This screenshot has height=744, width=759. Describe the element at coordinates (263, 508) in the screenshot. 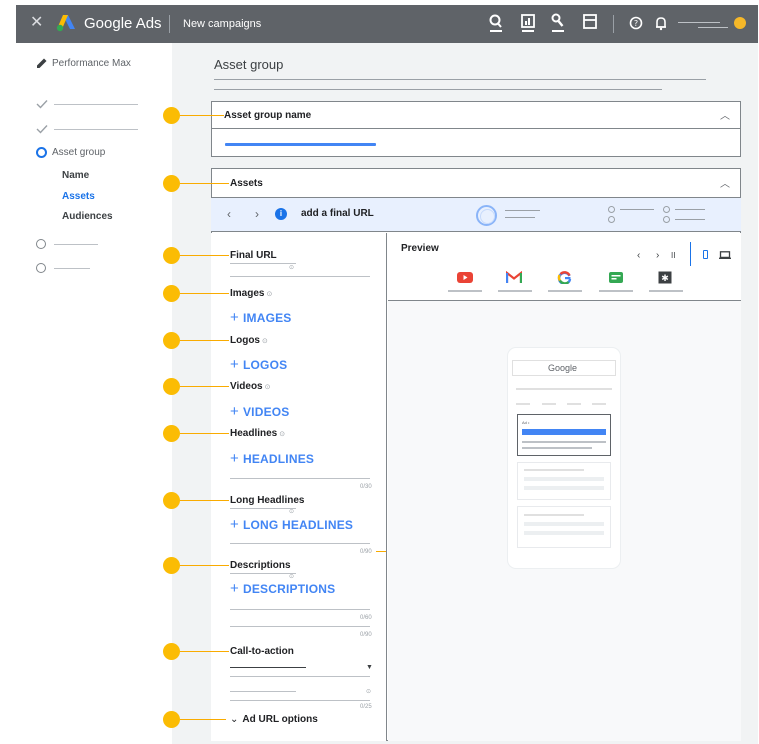

I see `long-headlines-input` at that location.